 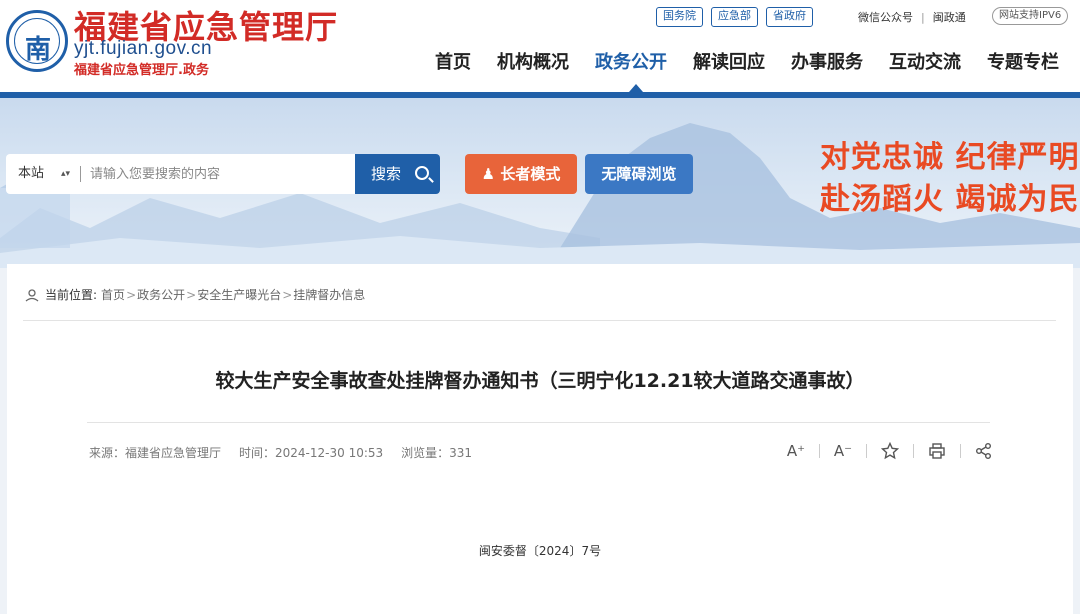 I want to click on document-number: 闽安委督〔2024〕7号, so click(x=540, y=551).